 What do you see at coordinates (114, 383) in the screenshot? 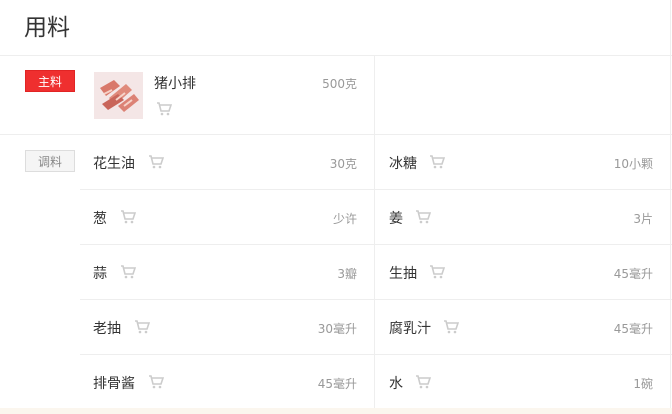
I see `ingredient-name: 排骨酱` at bounding box center [114, 383].